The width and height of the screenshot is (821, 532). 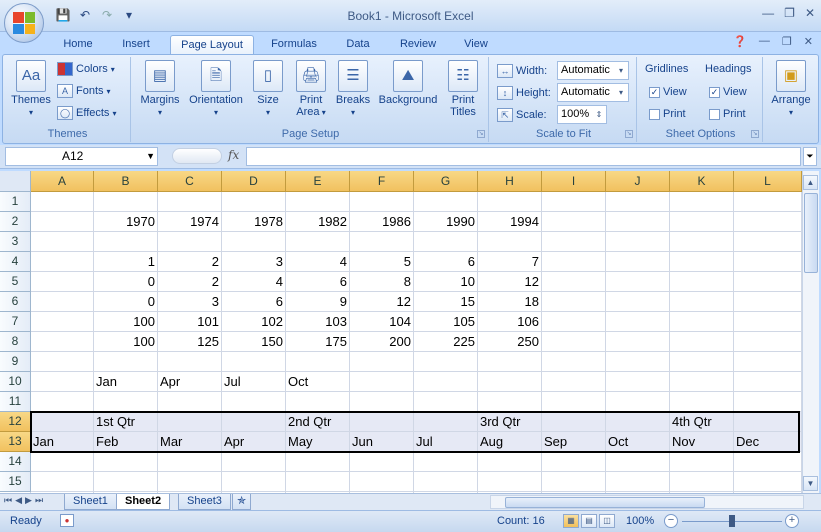 I want to click on cell-g6: 15, so click(x=446, y=302).